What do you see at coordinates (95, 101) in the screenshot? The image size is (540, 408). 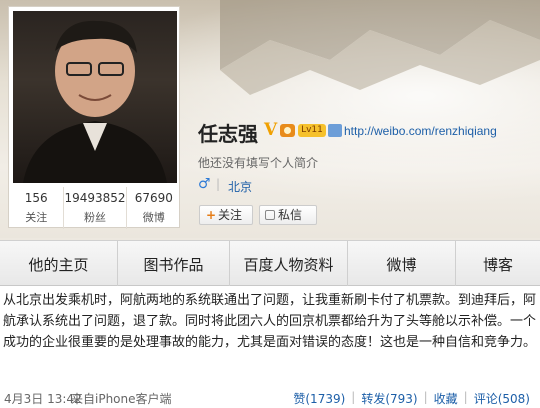 I see `avatar-portrait` at bounding box center [95, 101].